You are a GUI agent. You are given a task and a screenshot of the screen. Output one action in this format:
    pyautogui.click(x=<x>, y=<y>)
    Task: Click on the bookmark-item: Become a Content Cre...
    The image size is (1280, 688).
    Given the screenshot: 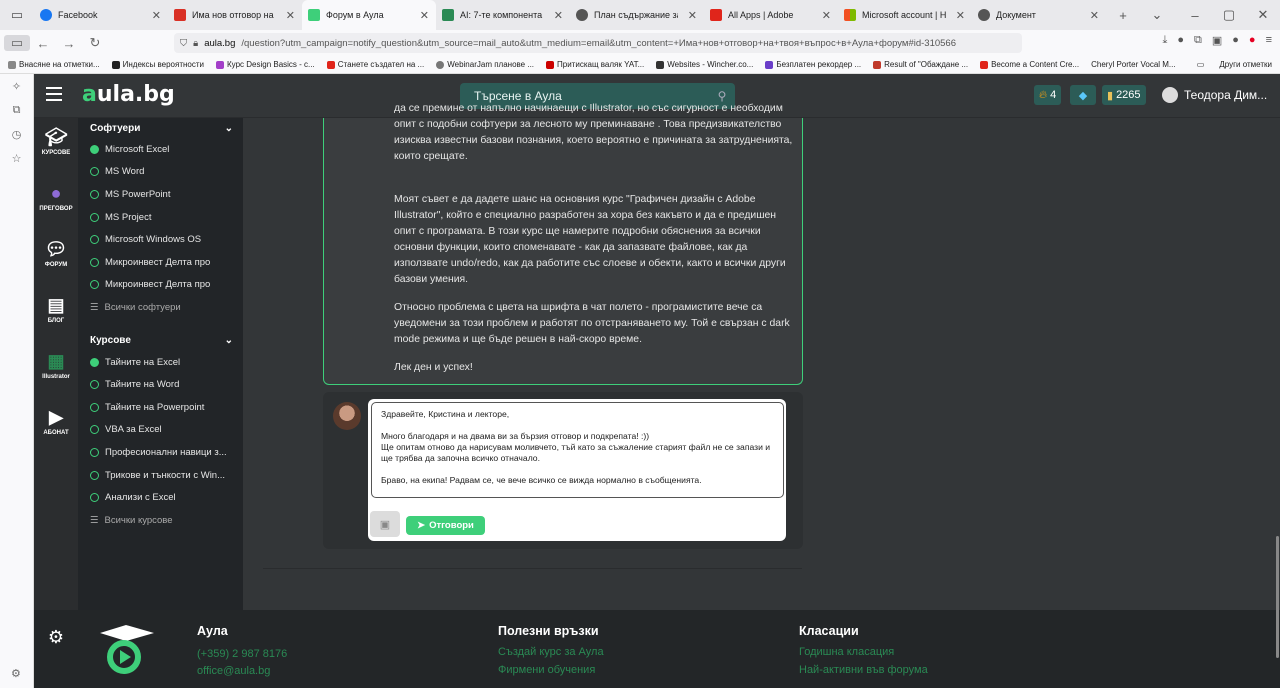 What is the action you would take?
    pyautogui.click(x=1029, y=64)
    